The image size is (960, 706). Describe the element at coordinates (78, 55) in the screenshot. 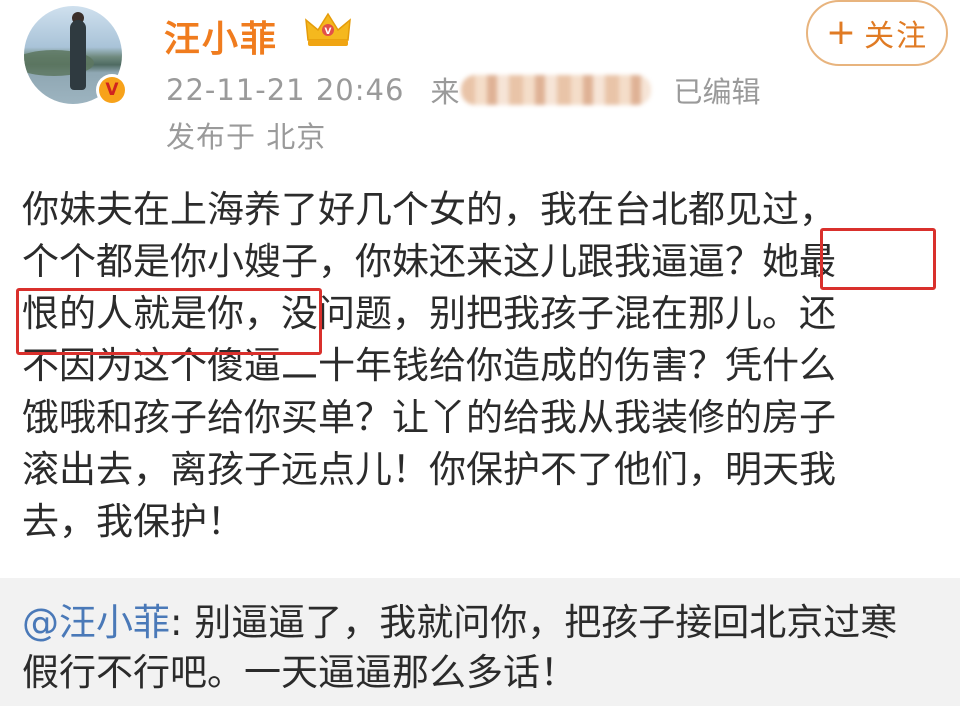

I see `avatar-figure` at that location.